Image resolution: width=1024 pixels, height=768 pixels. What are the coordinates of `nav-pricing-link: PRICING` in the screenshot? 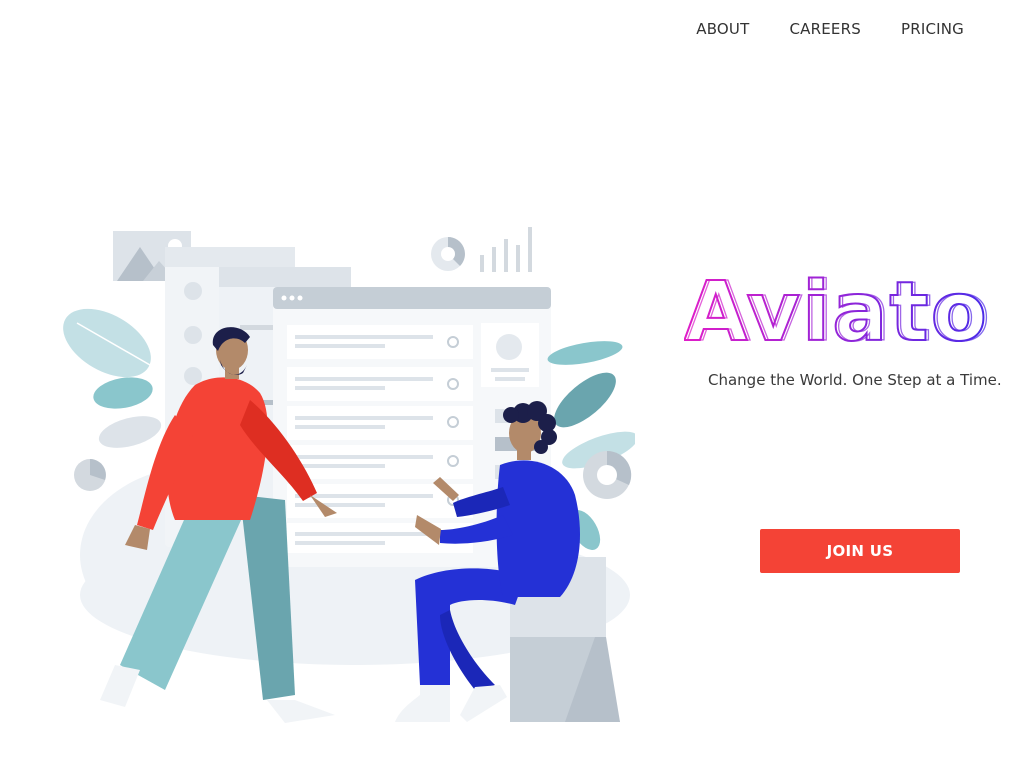 It's located at (932, 29).